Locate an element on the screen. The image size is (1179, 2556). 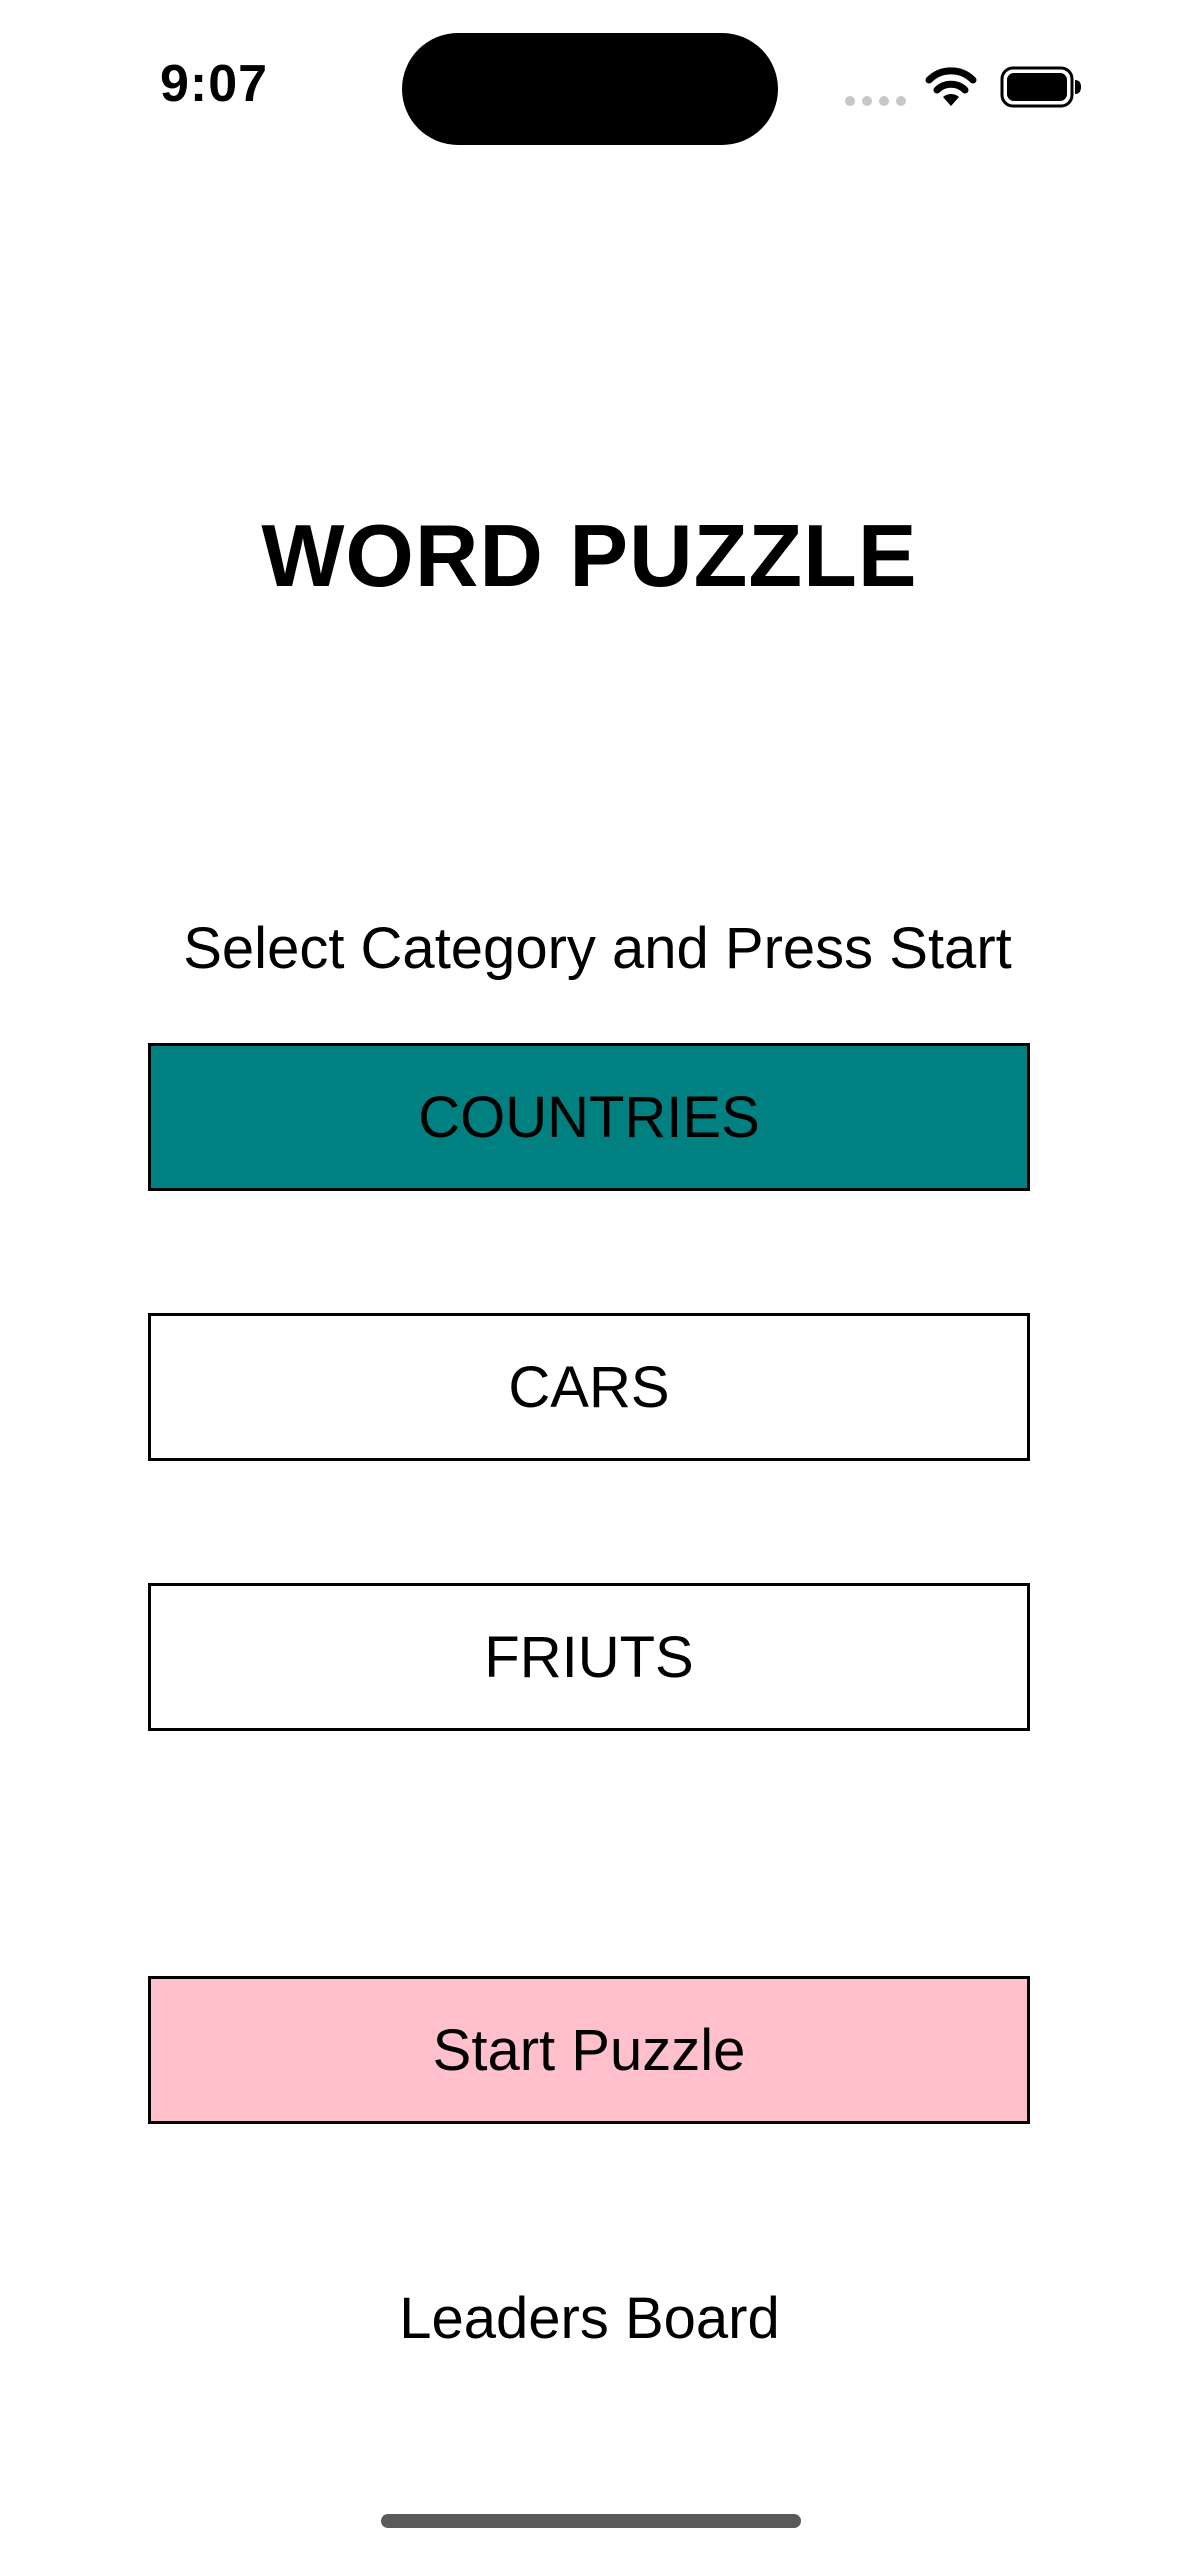
dynamic-island is located at coordinates (590, 89).